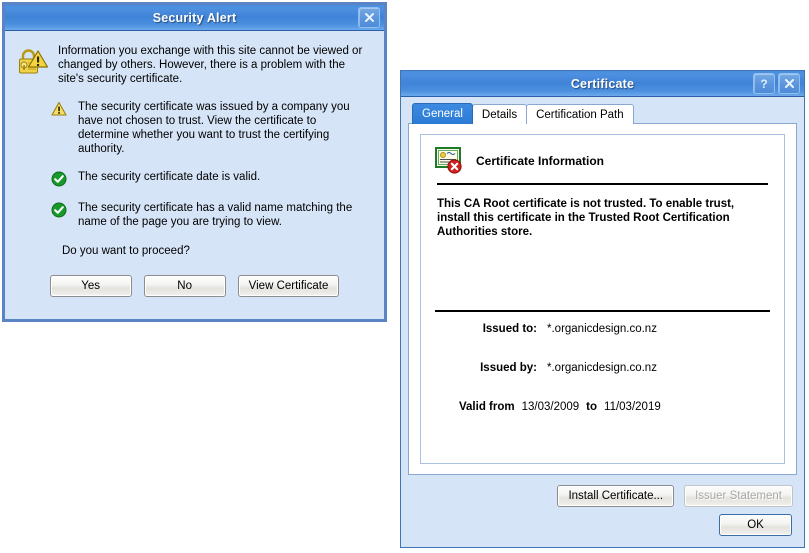 This screenshot has height=553, width=809. I want to click on issued-to-value: *.organicdesign.co.nz, so click(602, 329).